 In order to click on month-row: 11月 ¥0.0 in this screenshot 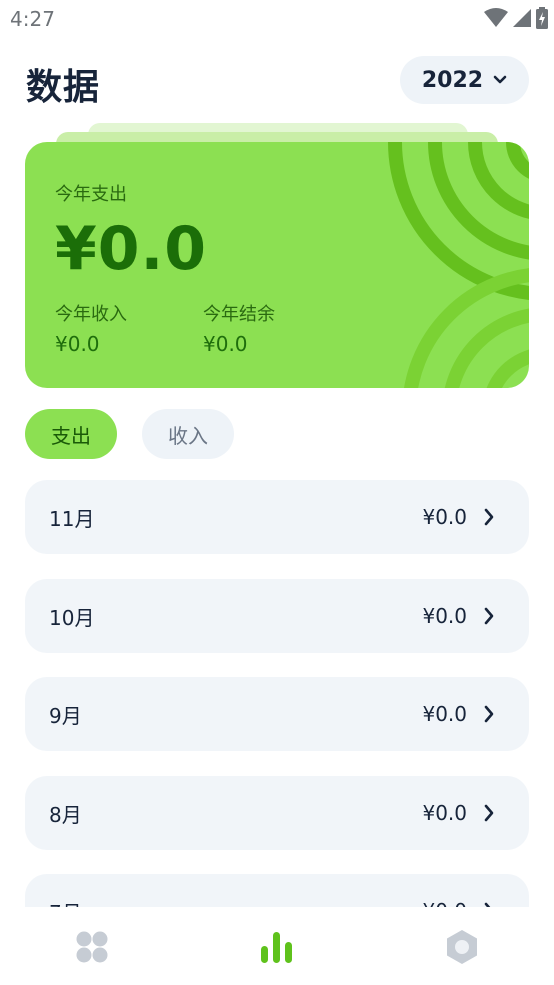, I will do `click(277, 517)`.